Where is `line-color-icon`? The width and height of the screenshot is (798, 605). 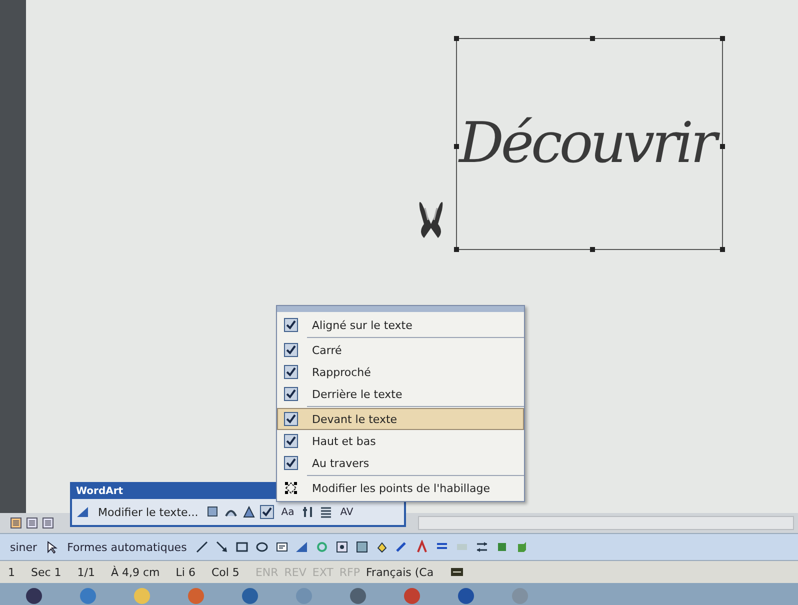
line-color-icon is located at coordinates (401, 547).